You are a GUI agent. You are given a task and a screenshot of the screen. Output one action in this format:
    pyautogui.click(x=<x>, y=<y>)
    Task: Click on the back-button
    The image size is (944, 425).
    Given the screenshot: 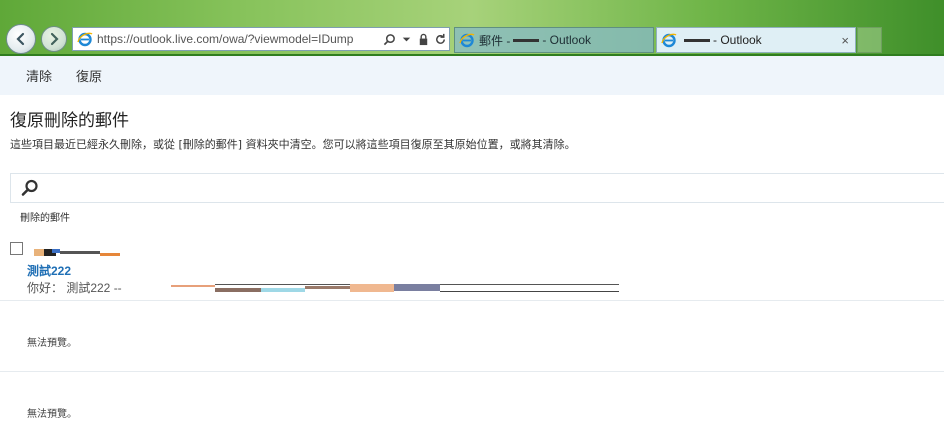 What is the action you would take?
    pyautogui.click(x=21, y=39)
    